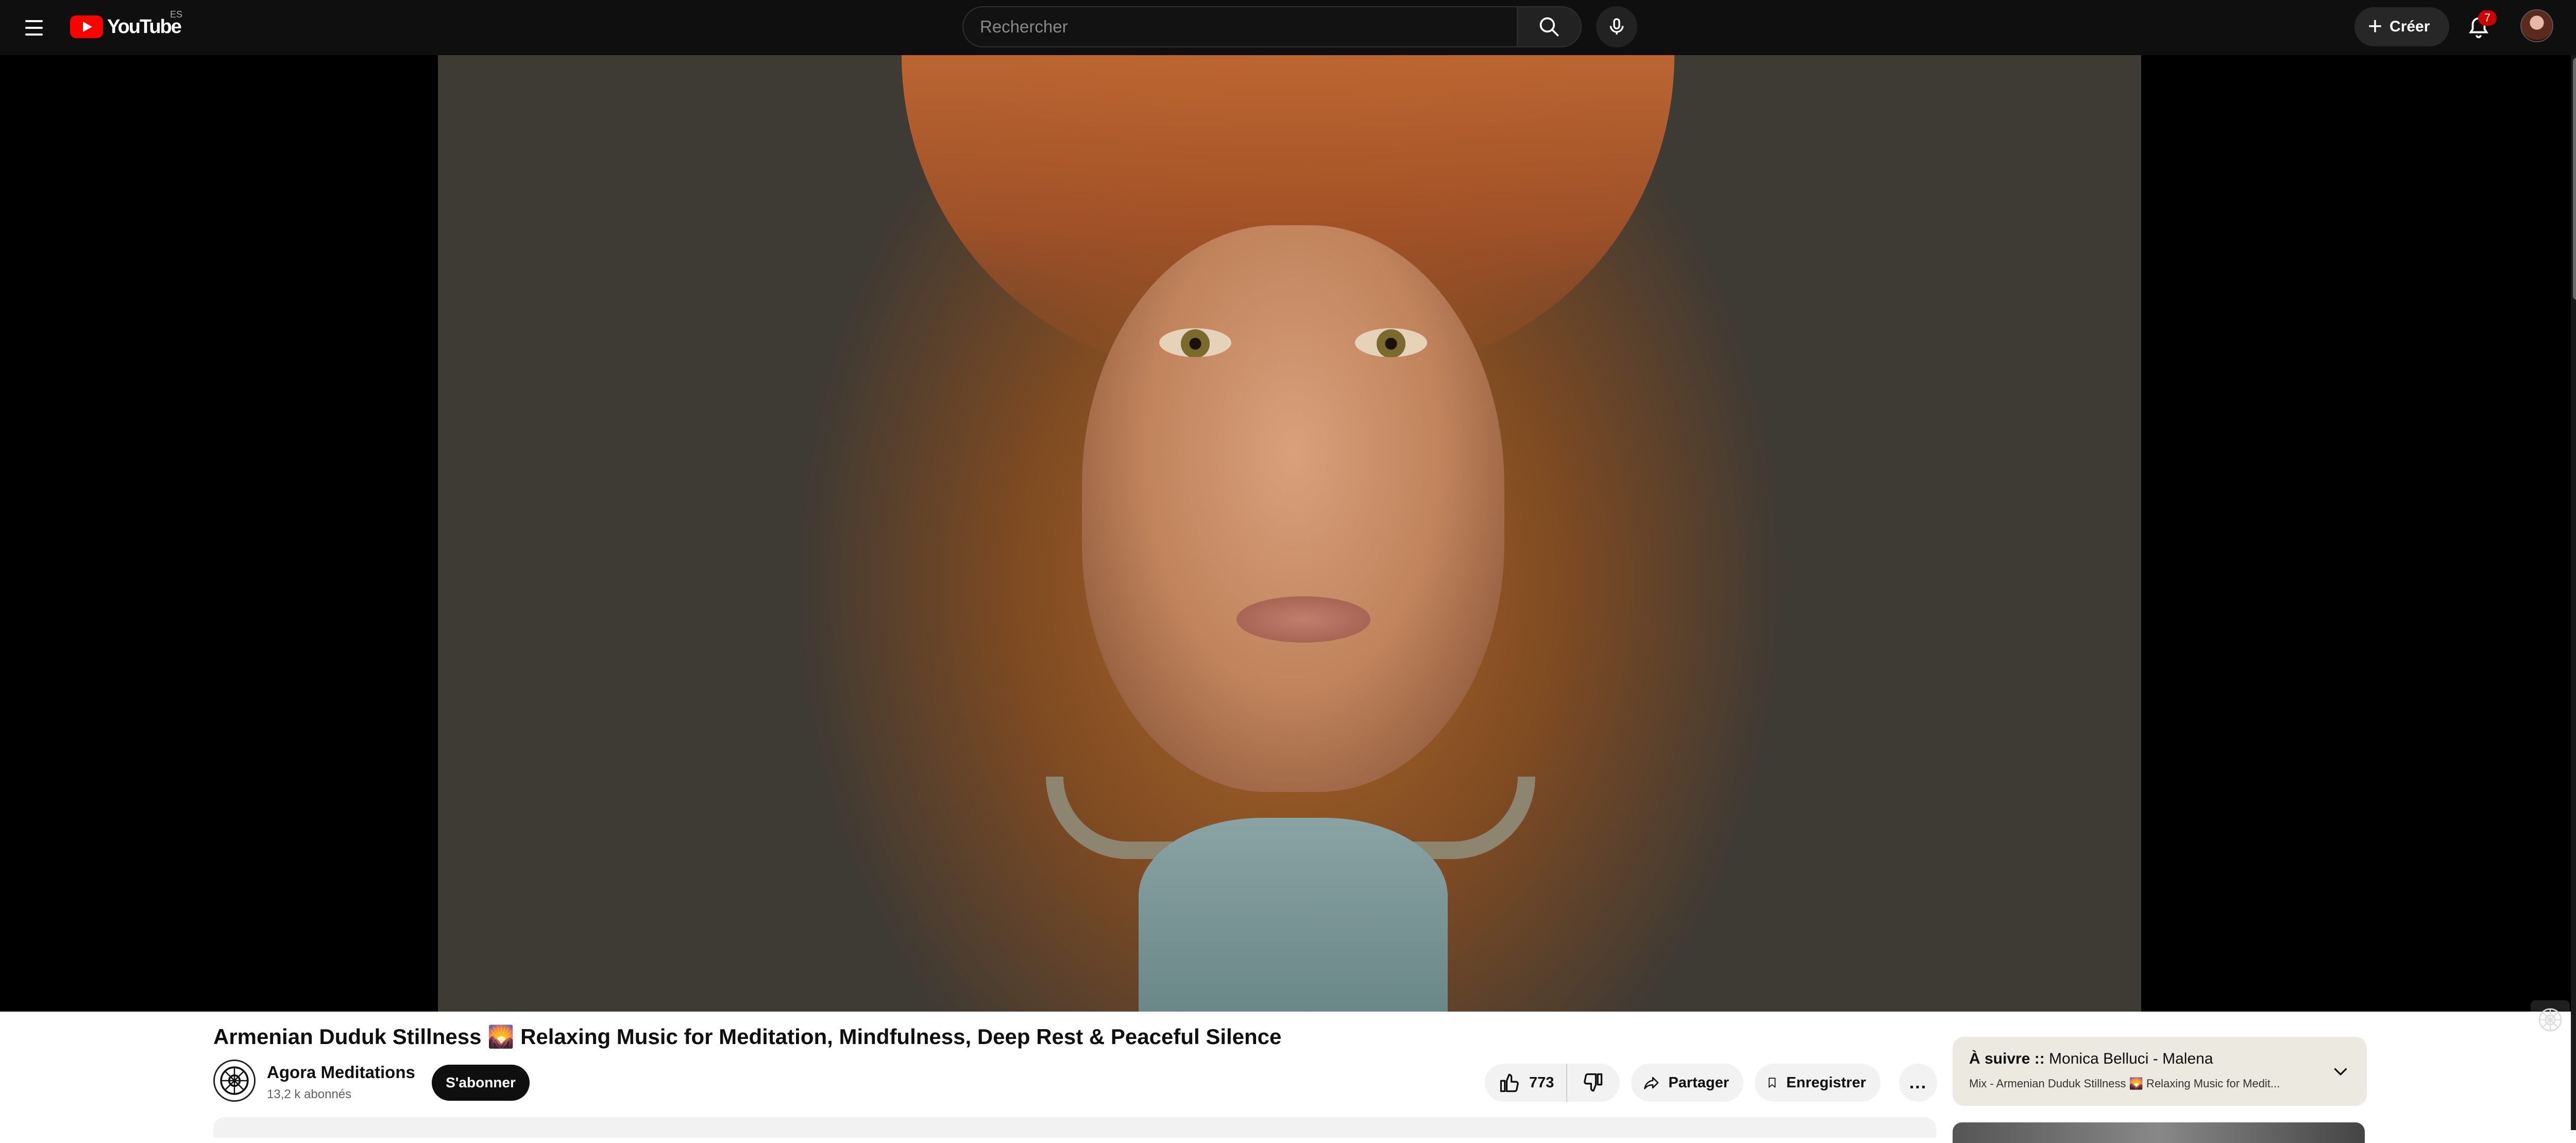 Image resolution: width=2576 pixels, height=1143 pixels. I want to click on plus-icon: +, so click(2375, 26).